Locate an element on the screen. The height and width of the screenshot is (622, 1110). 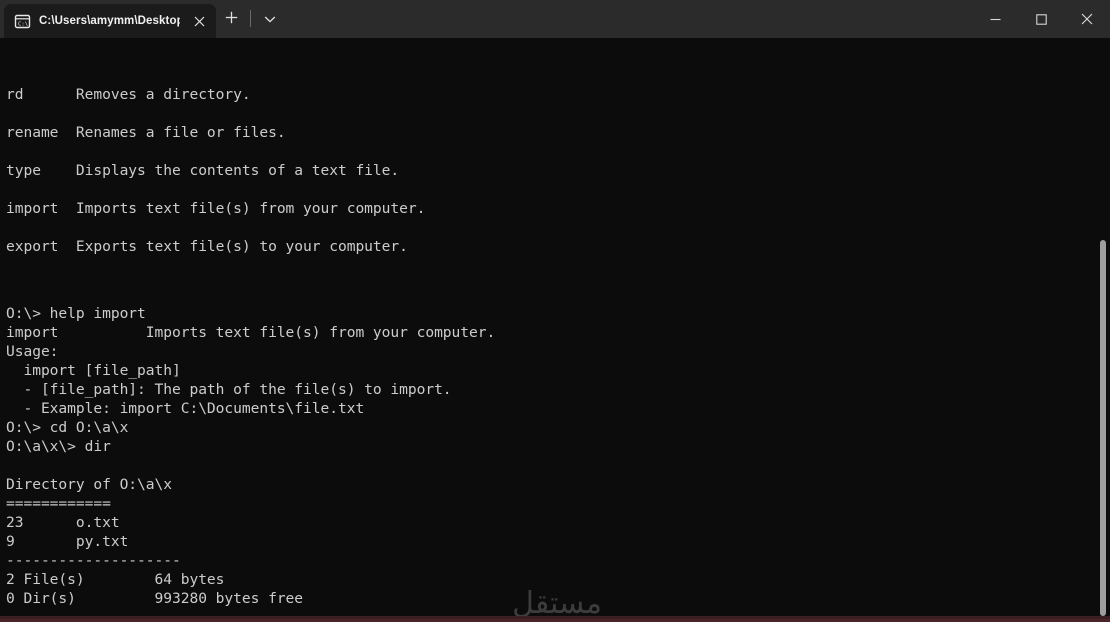
tab-dropdown-button is located at coordinates (270, 18).